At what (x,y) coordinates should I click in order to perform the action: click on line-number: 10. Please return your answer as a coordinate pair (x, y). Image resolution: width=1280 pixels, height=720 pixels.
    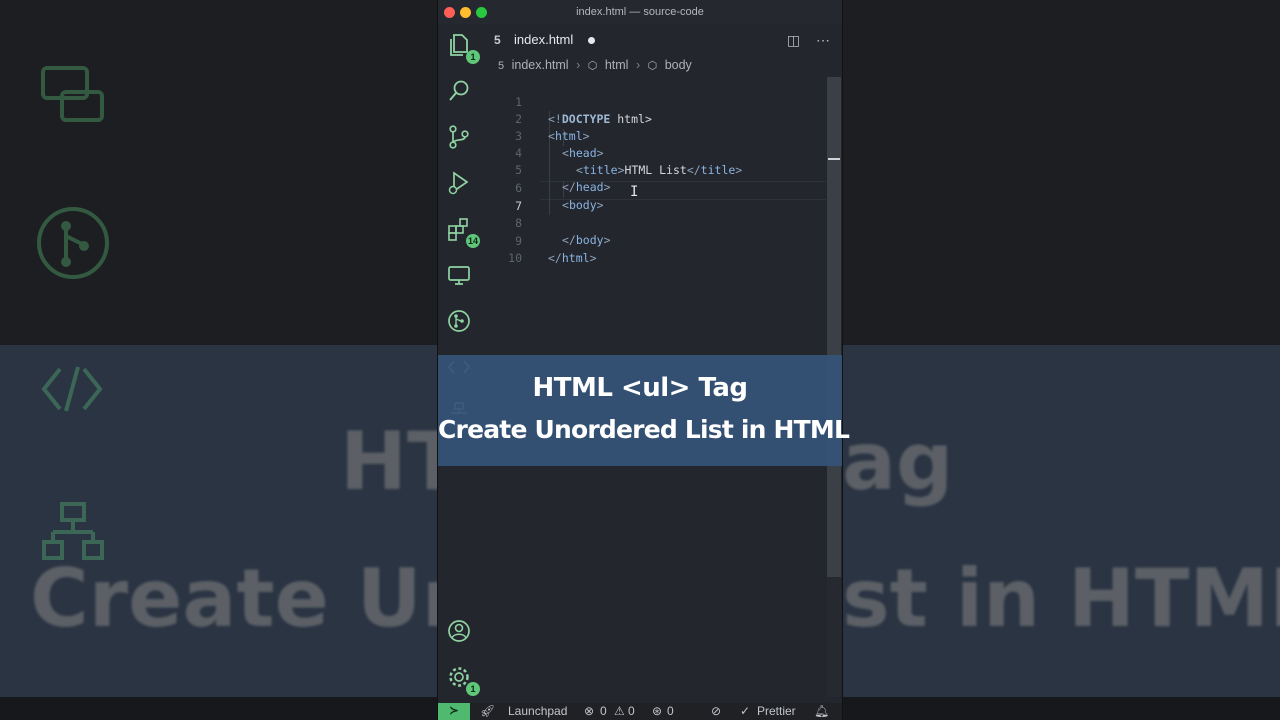
    Looking at the image, I should click on (515, 258).